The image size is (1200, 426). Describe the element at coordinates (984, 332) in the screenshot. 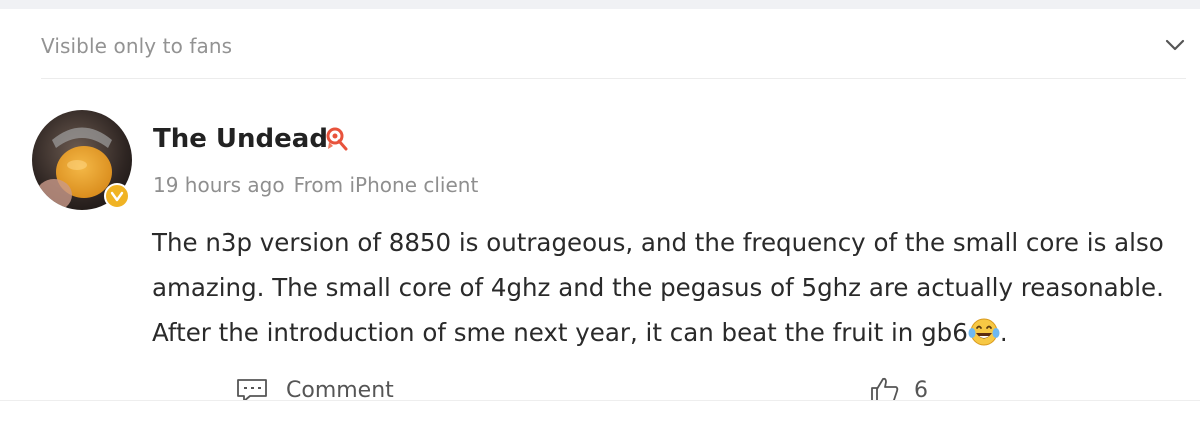

I see `laughing-tears-emoji` at that location.